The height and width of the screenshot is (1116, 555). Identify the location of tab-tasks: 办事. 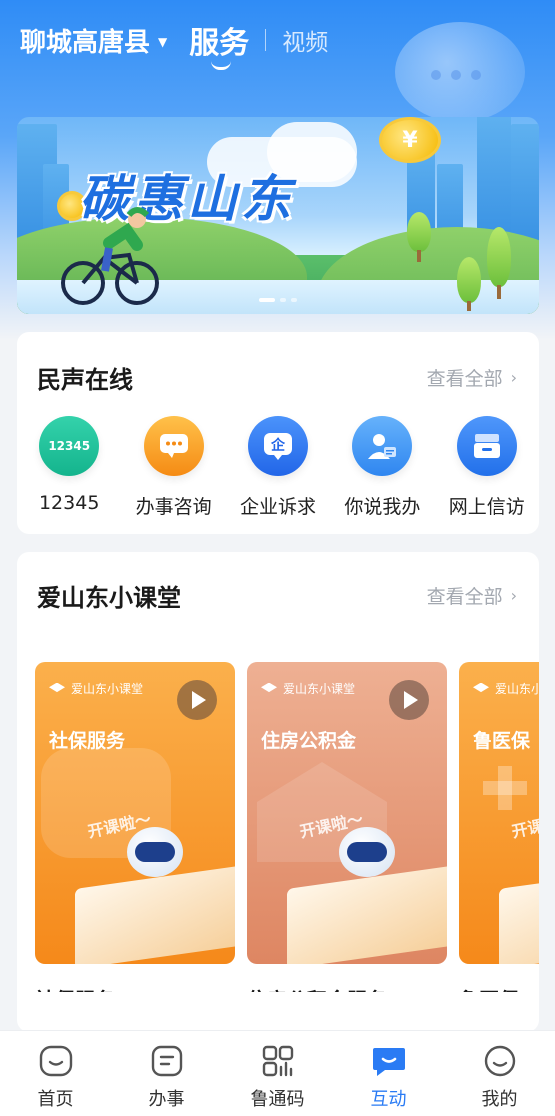
(166, 1073).